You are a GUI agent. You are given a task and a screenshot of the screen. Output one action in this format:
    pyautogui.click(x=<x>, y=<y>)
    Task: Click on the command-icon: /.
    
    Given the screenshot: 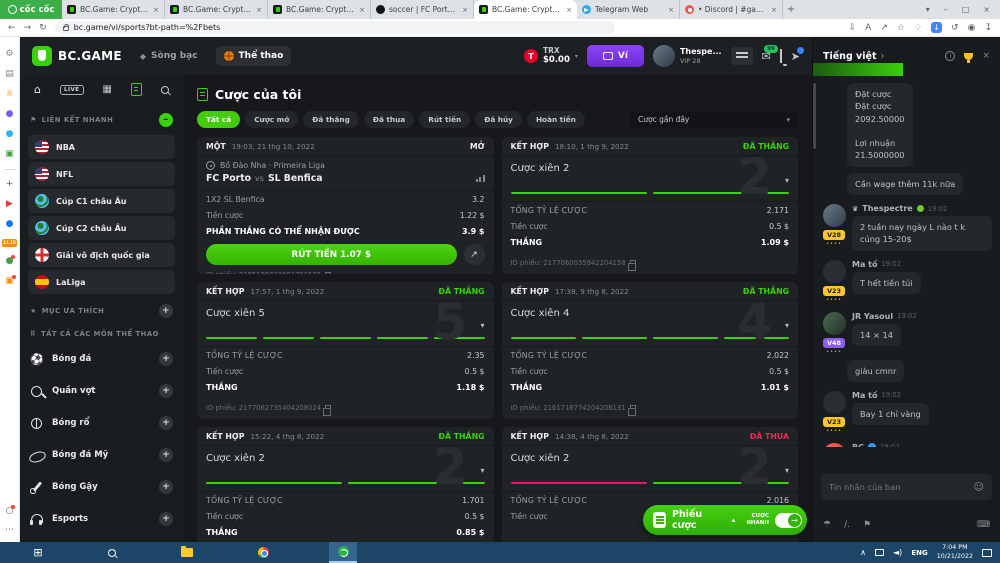 What is the action you would take?
    pyautogui.click(x=847, y=525)
    